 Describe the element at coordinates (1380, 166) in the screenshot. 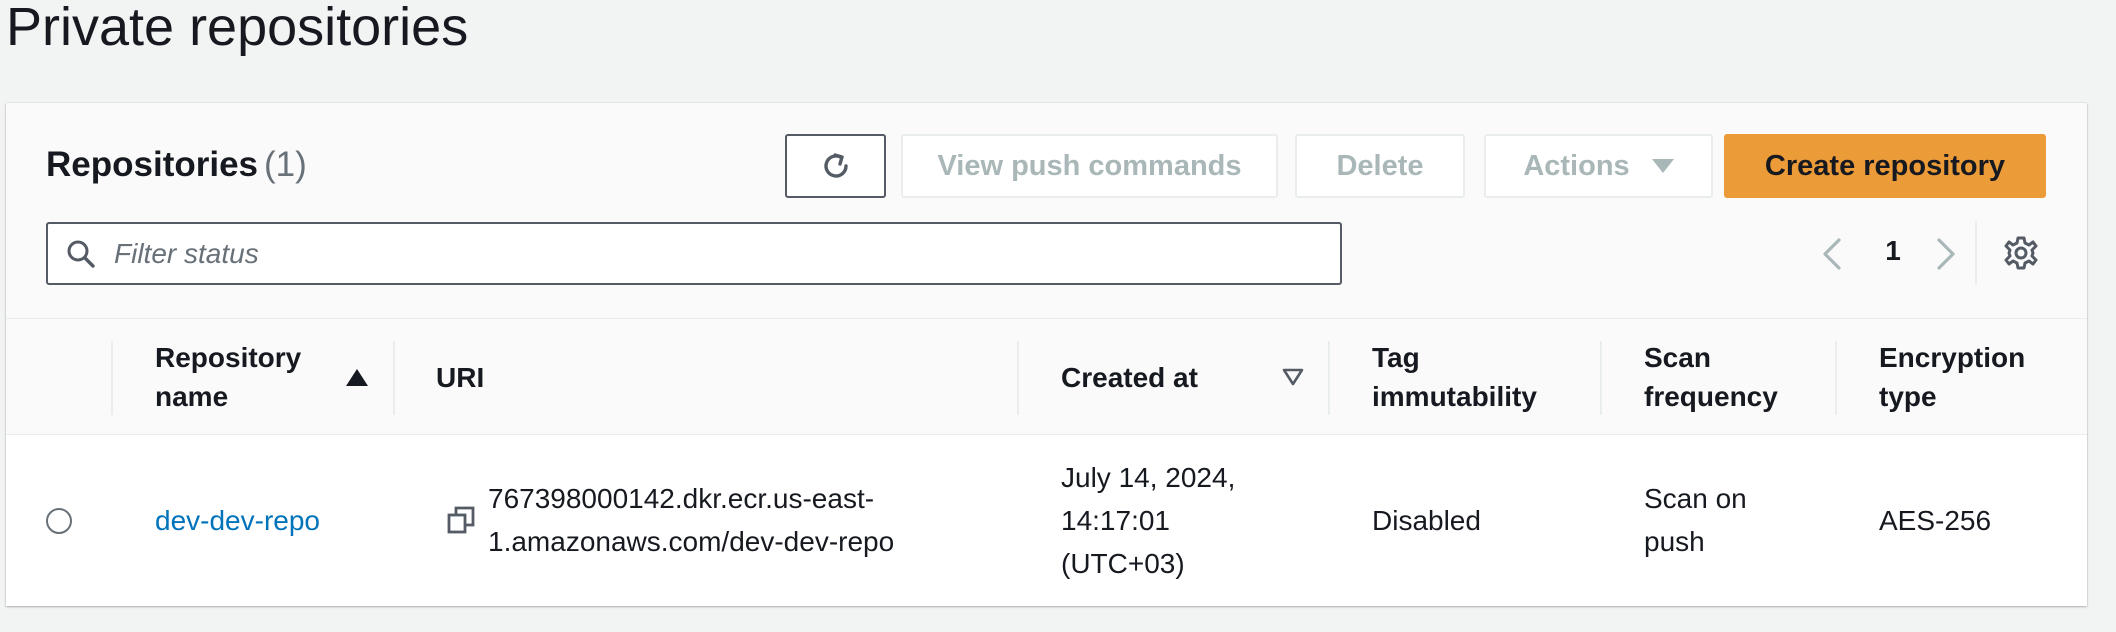

I see `delete-button: Delete` at that location.